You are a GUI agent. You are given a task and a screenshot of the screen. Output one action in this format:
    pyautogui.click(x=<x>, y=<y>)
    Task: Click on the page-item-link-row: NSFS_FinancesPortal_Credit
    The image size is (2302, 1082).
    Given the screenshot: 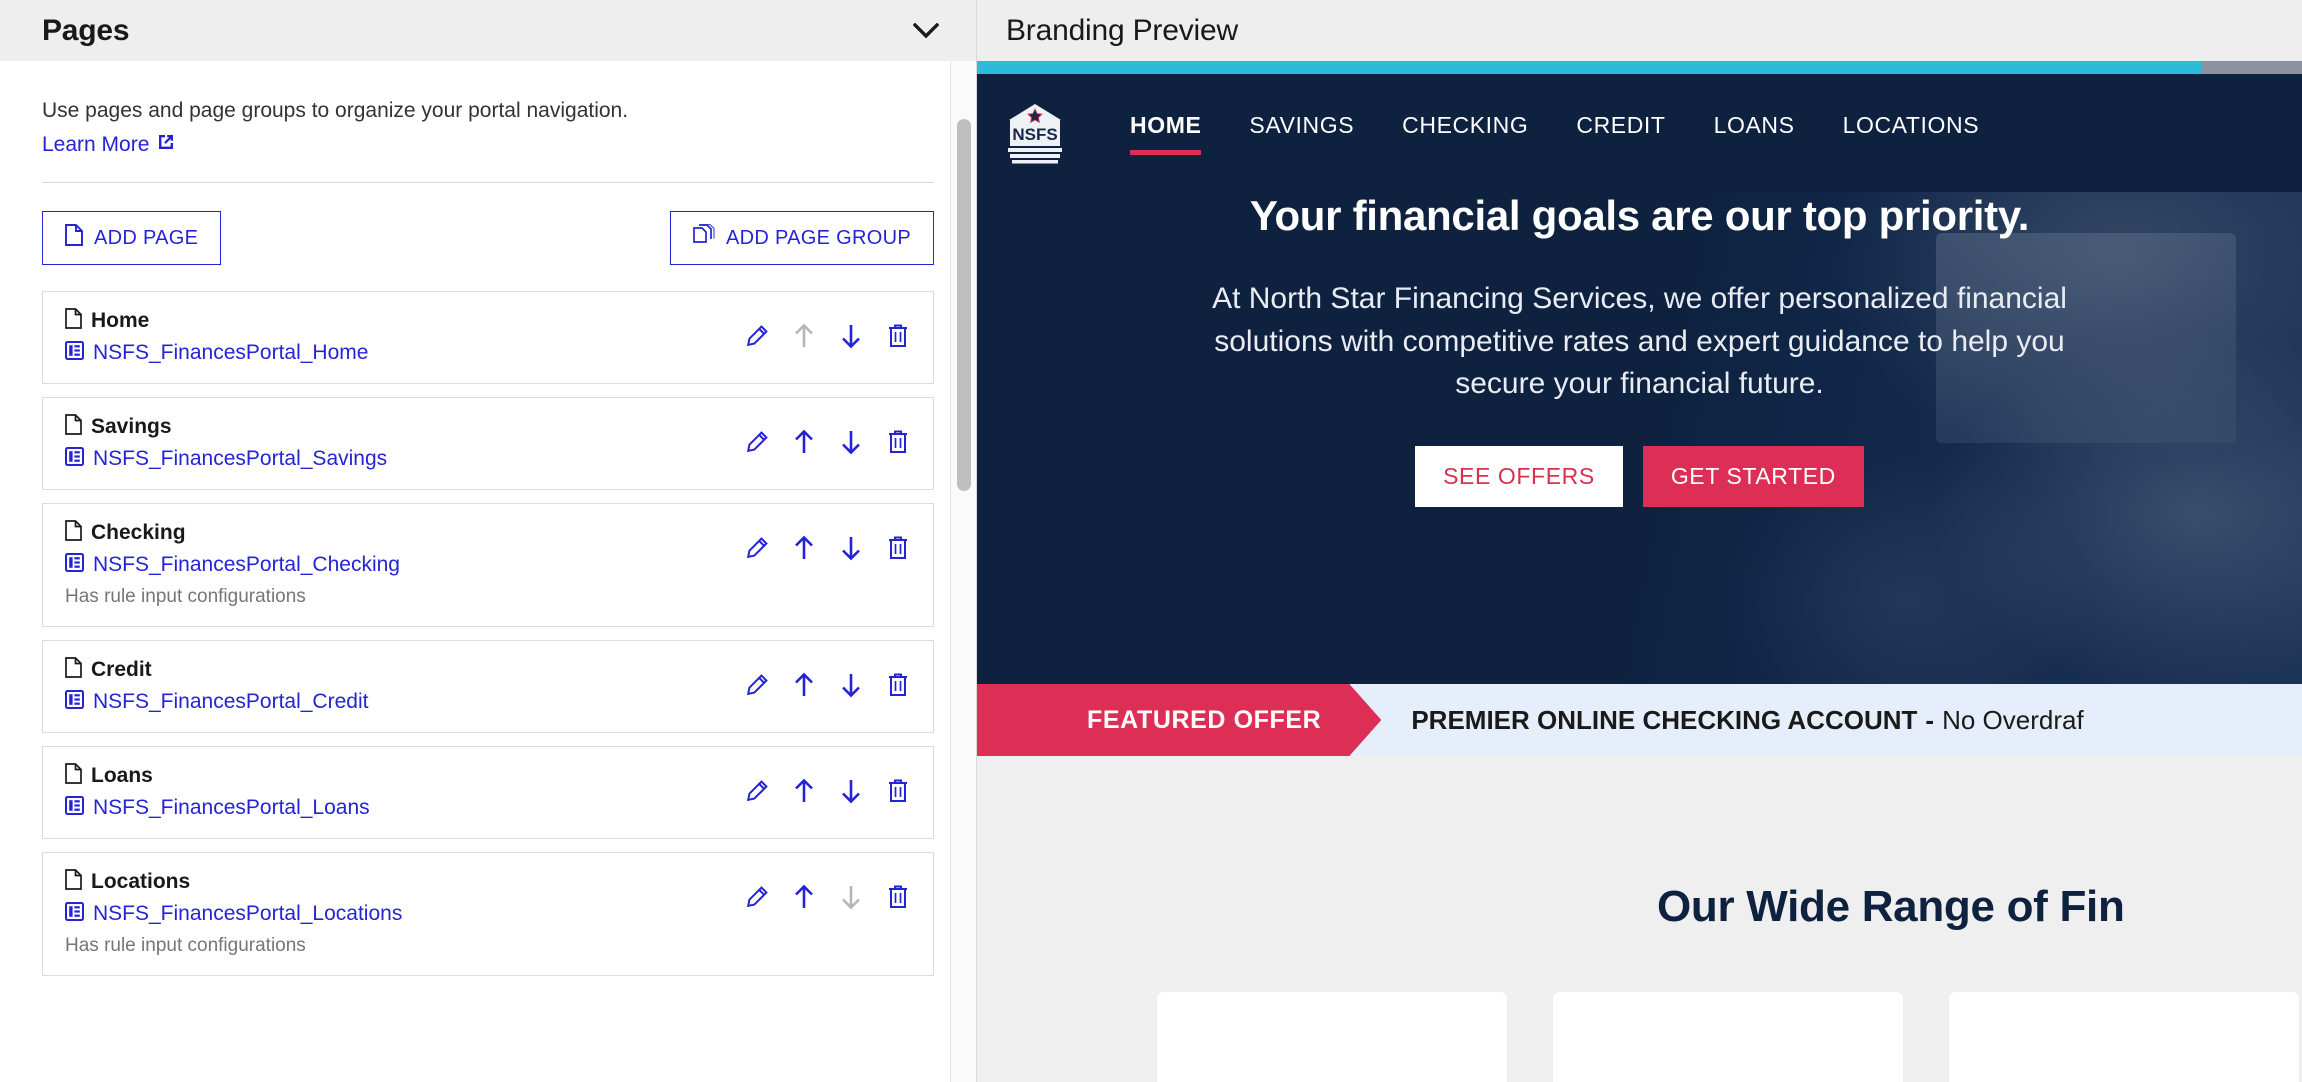 What is the action you would take?
    pyautogui.click(x=396, y=702)
    